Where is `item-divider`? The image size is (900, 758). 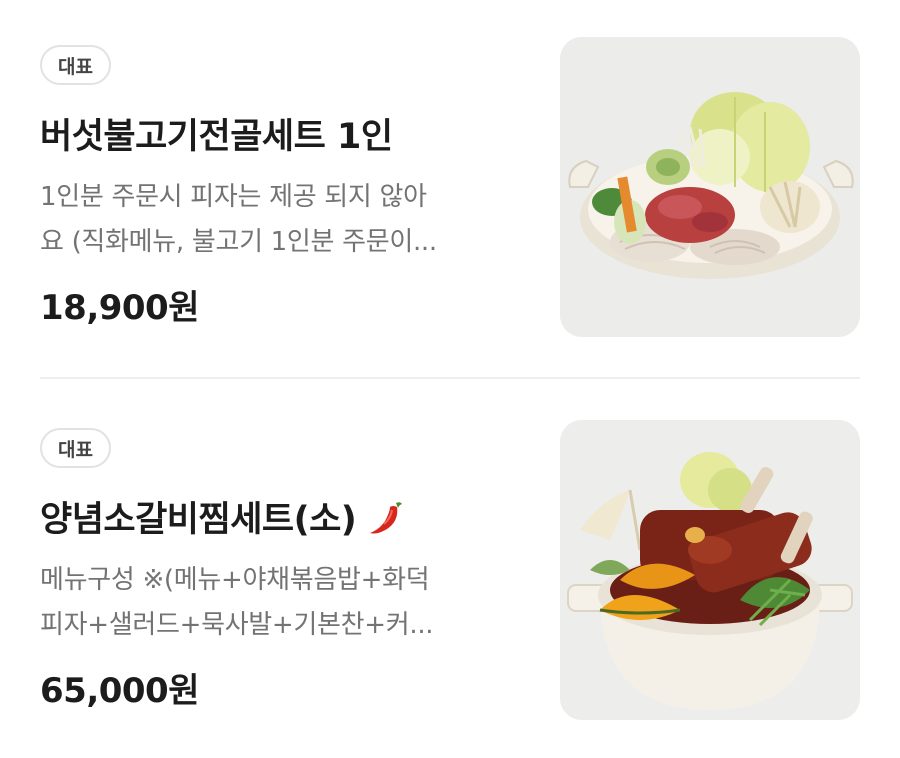
item-divider is located at coordinates (450, 378).